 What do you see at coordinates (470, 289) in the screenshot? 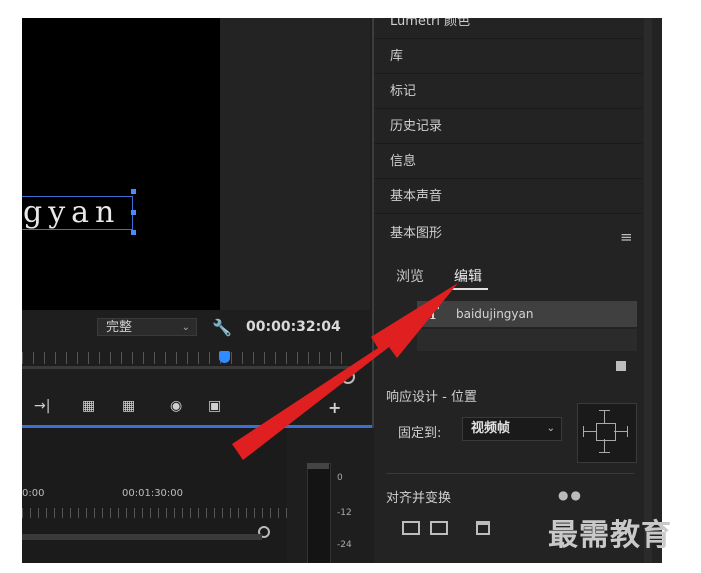
I see `active-tab-indicator` at bounding box center [470, 289].